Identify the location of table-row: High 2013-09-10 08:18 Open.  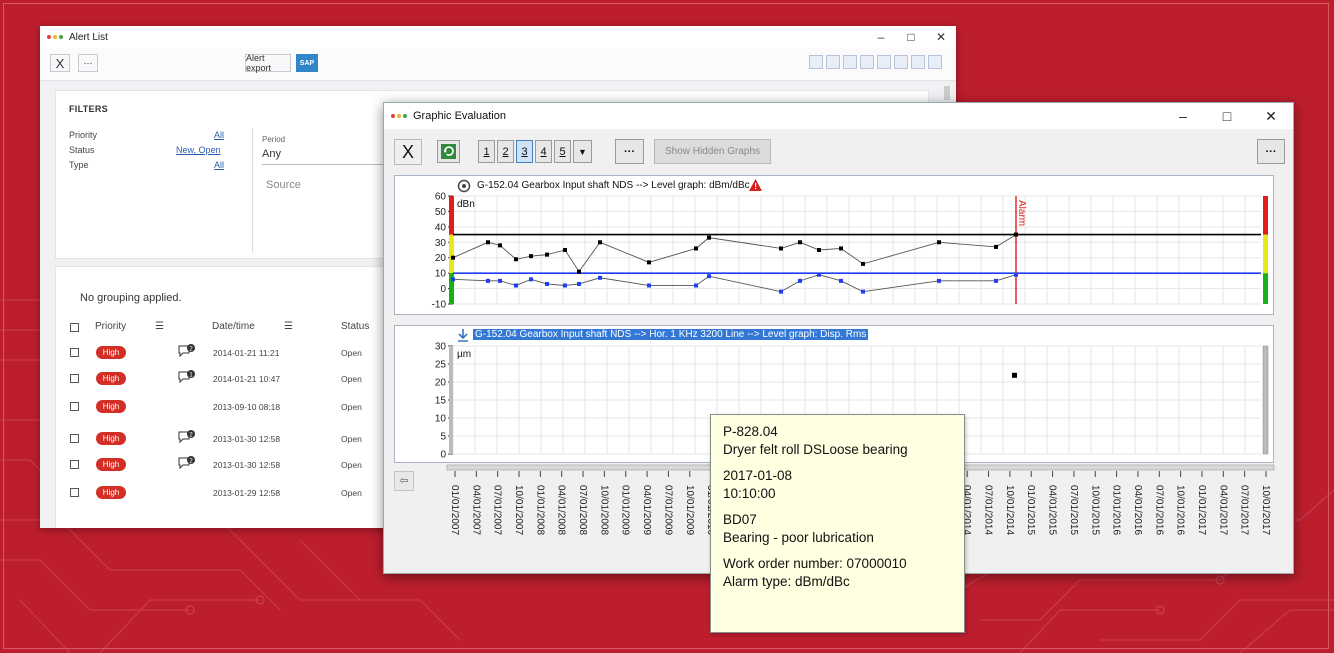
(226, 408).